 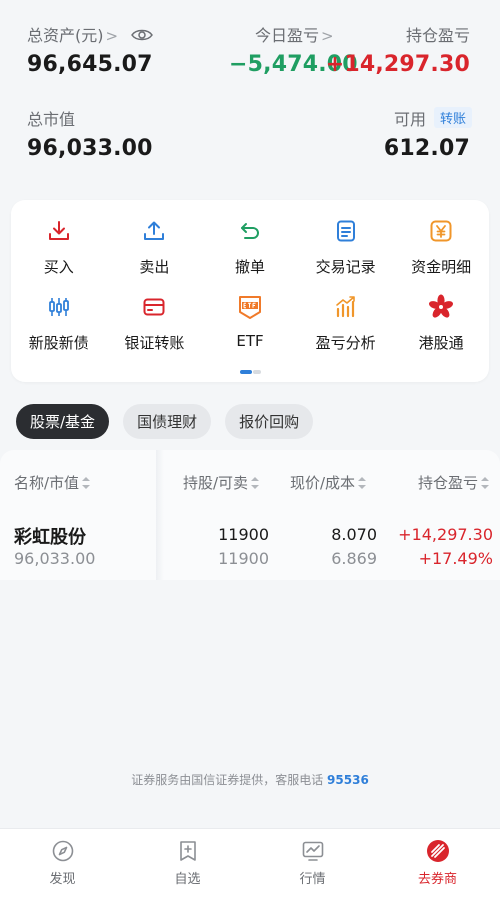 What do you see at coordinates (441, 343) in the screenshot?
I see `hk-connect-label: 港股通` at bounding box center [441, 343].